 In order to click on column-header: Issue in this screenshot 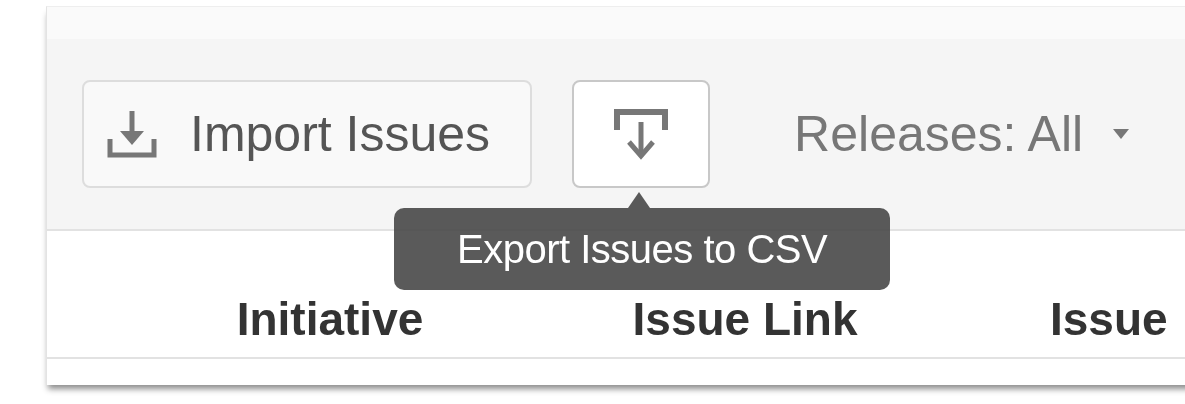, I will do `click(1109, 319)`.